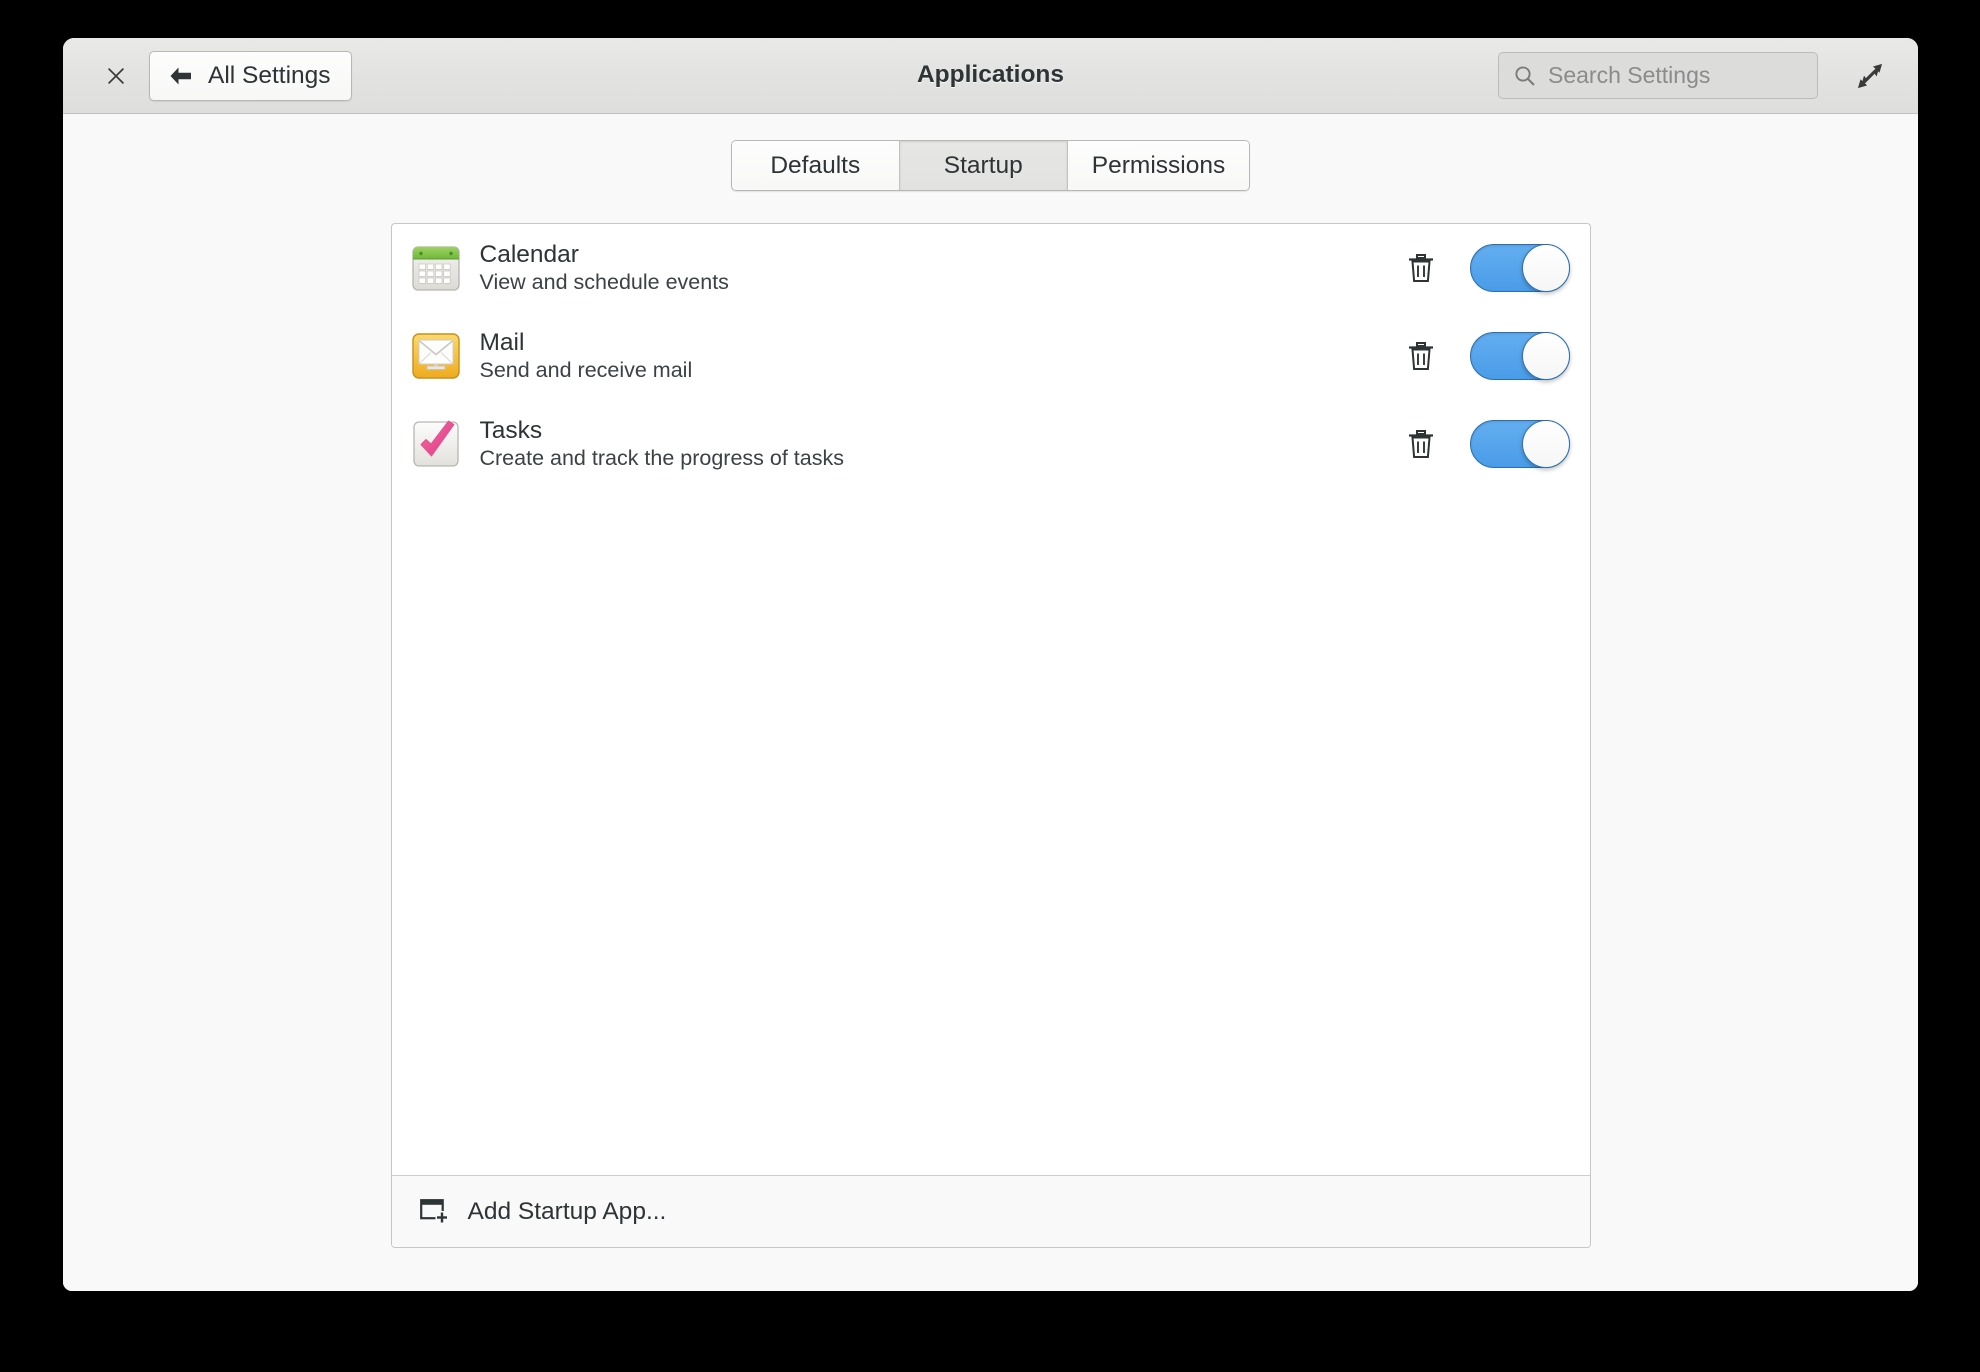 The image size is (1980, 1372). I want to click on search-input: Search Settings, so click(1658, 75).